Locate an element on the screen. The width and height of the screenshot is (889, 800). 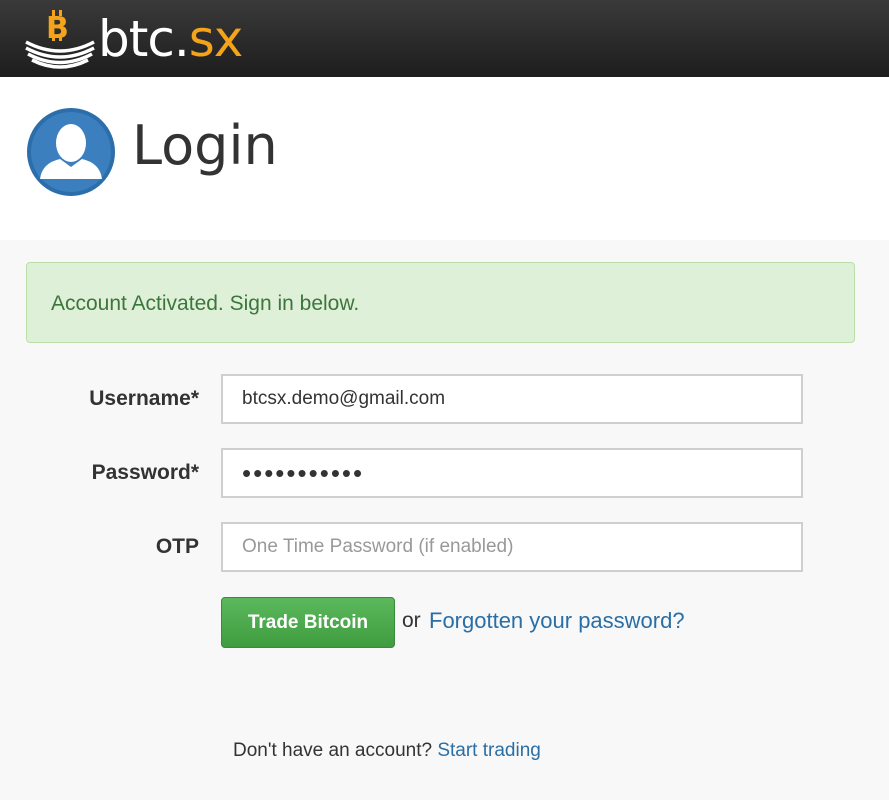
username-input is located at coordinates (512, 399).